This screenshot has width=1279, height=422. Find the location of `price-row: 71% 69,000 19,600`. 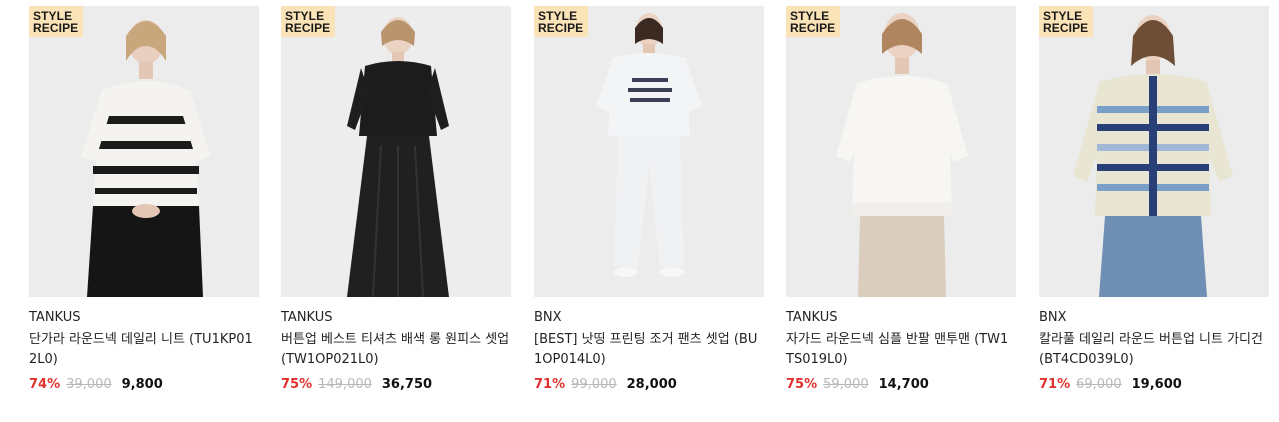

price-row: 71% 69,000 19,600 is located at coordinates (1154, 385).